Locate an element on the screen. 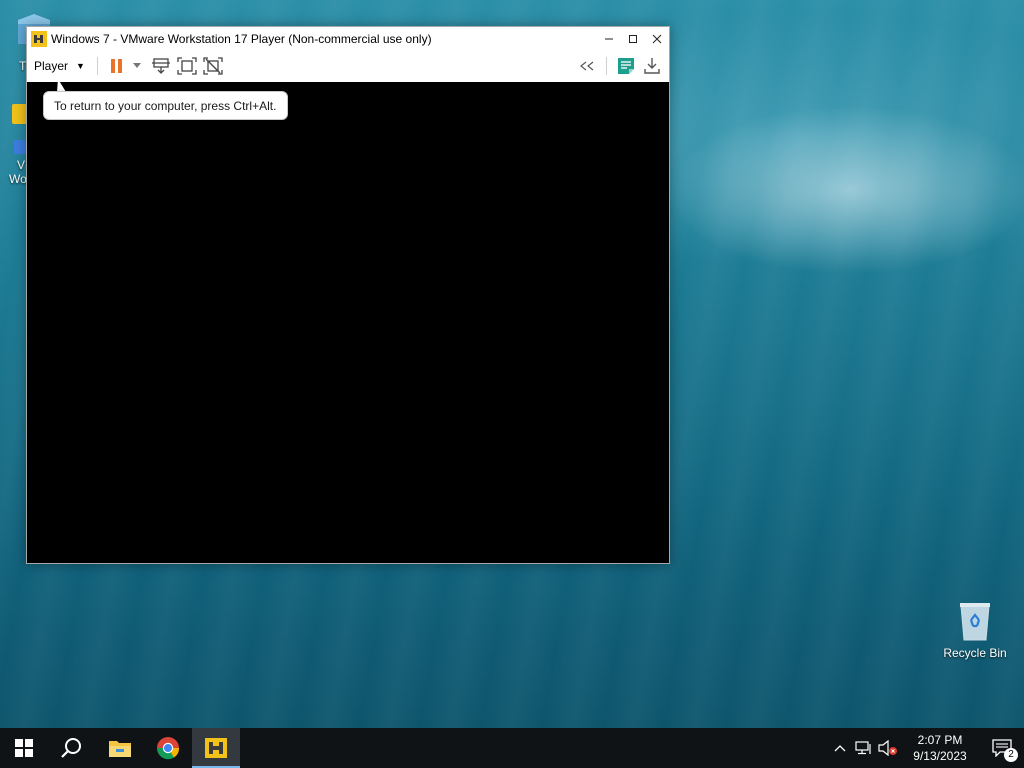 This screenshot has width=1024, height=768. download-icon is located at coordinates (652, 66).